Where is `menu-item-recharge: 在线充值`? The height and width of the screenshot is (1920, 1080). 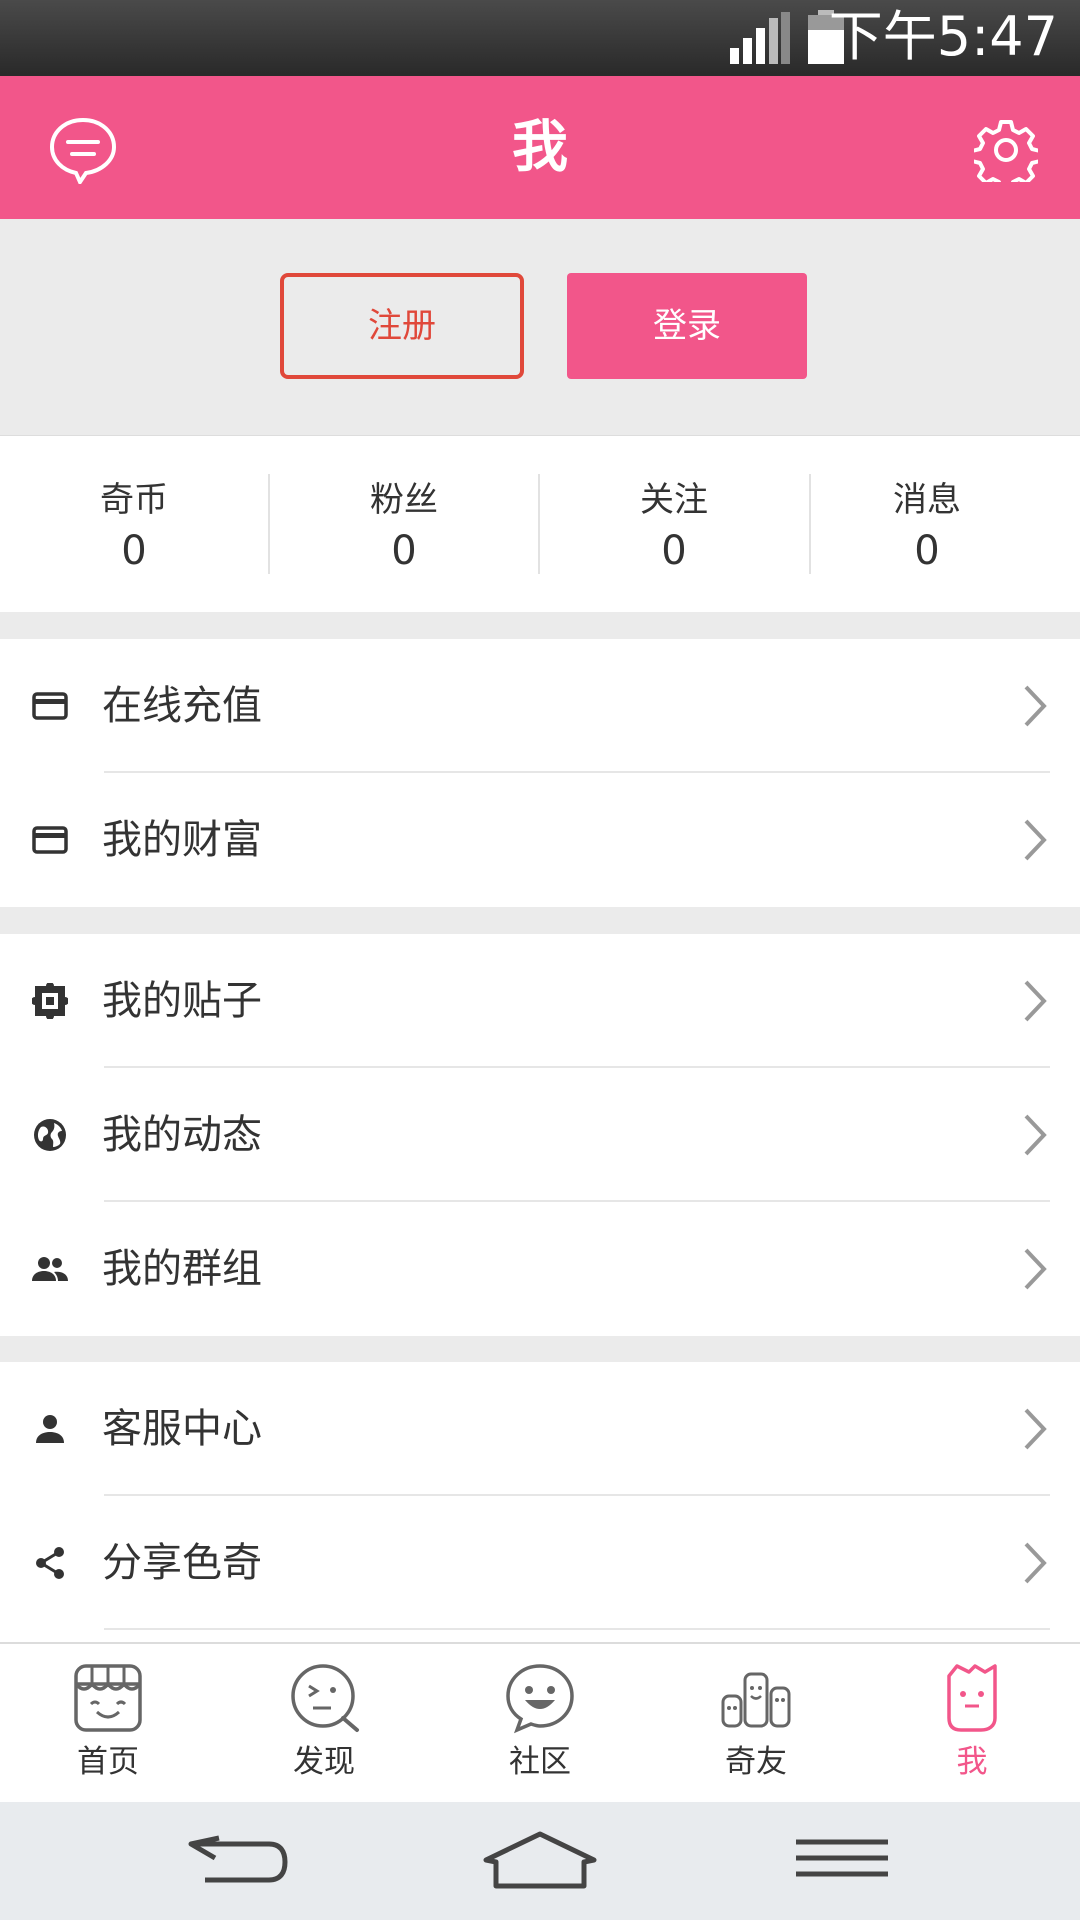
menu-item-recharge: 在线充值 is located at coordinates (540, 706).